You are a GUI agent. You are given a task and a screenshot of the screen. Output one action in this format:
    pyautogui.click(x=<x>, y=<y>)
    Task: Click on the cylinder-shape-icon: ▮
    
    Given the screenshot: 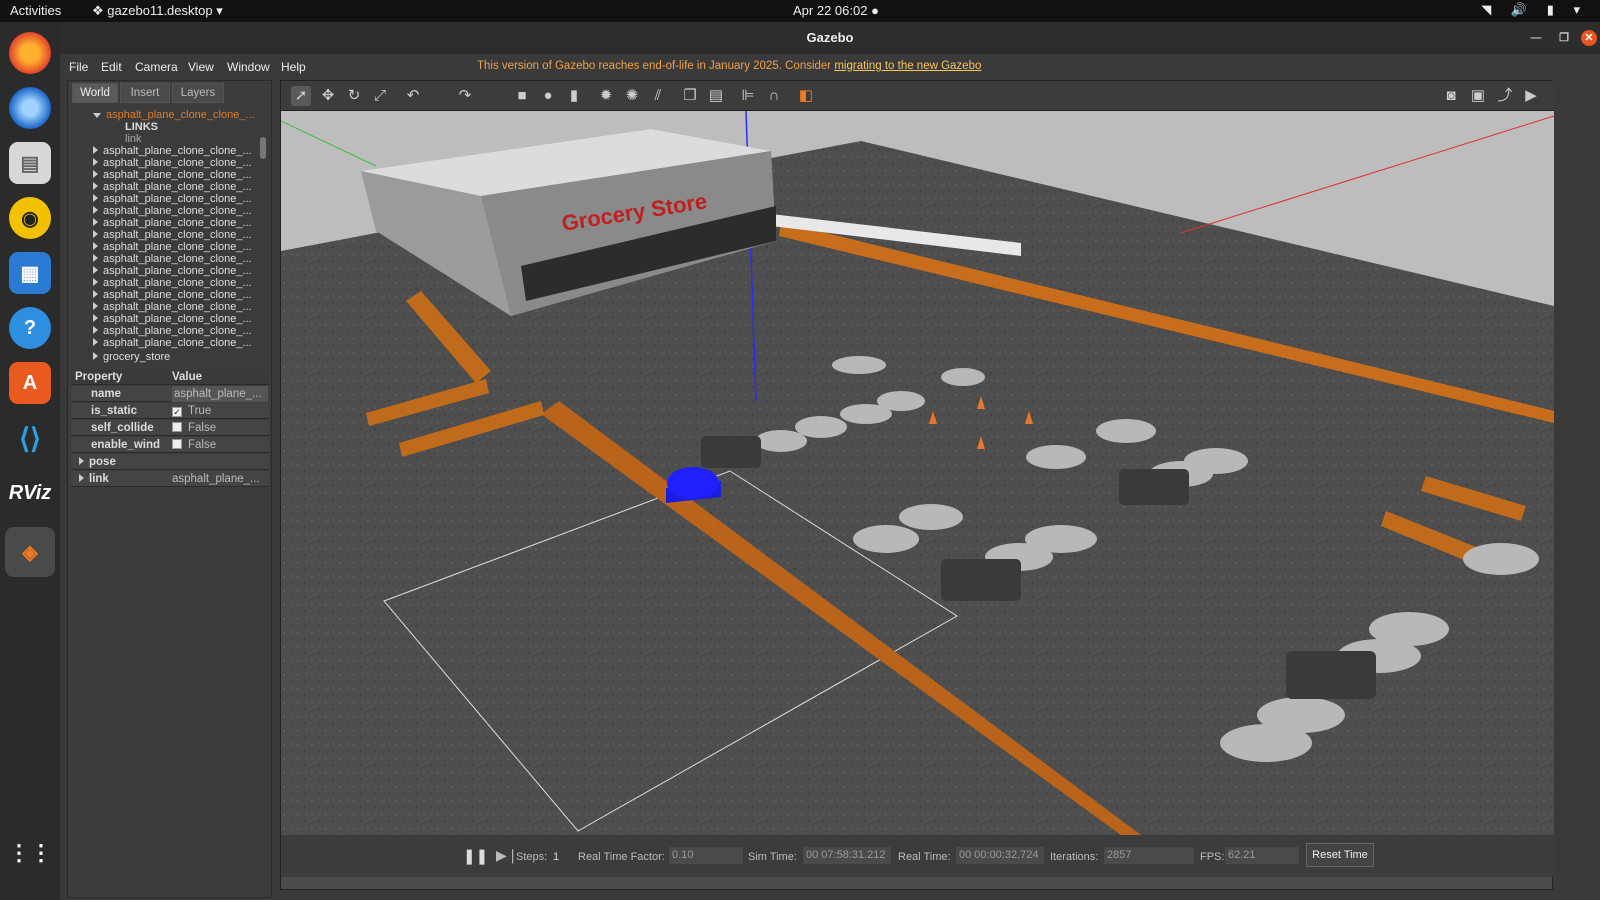 What is the action you would take?
    pyautogui.click(x=574, y=96)
    